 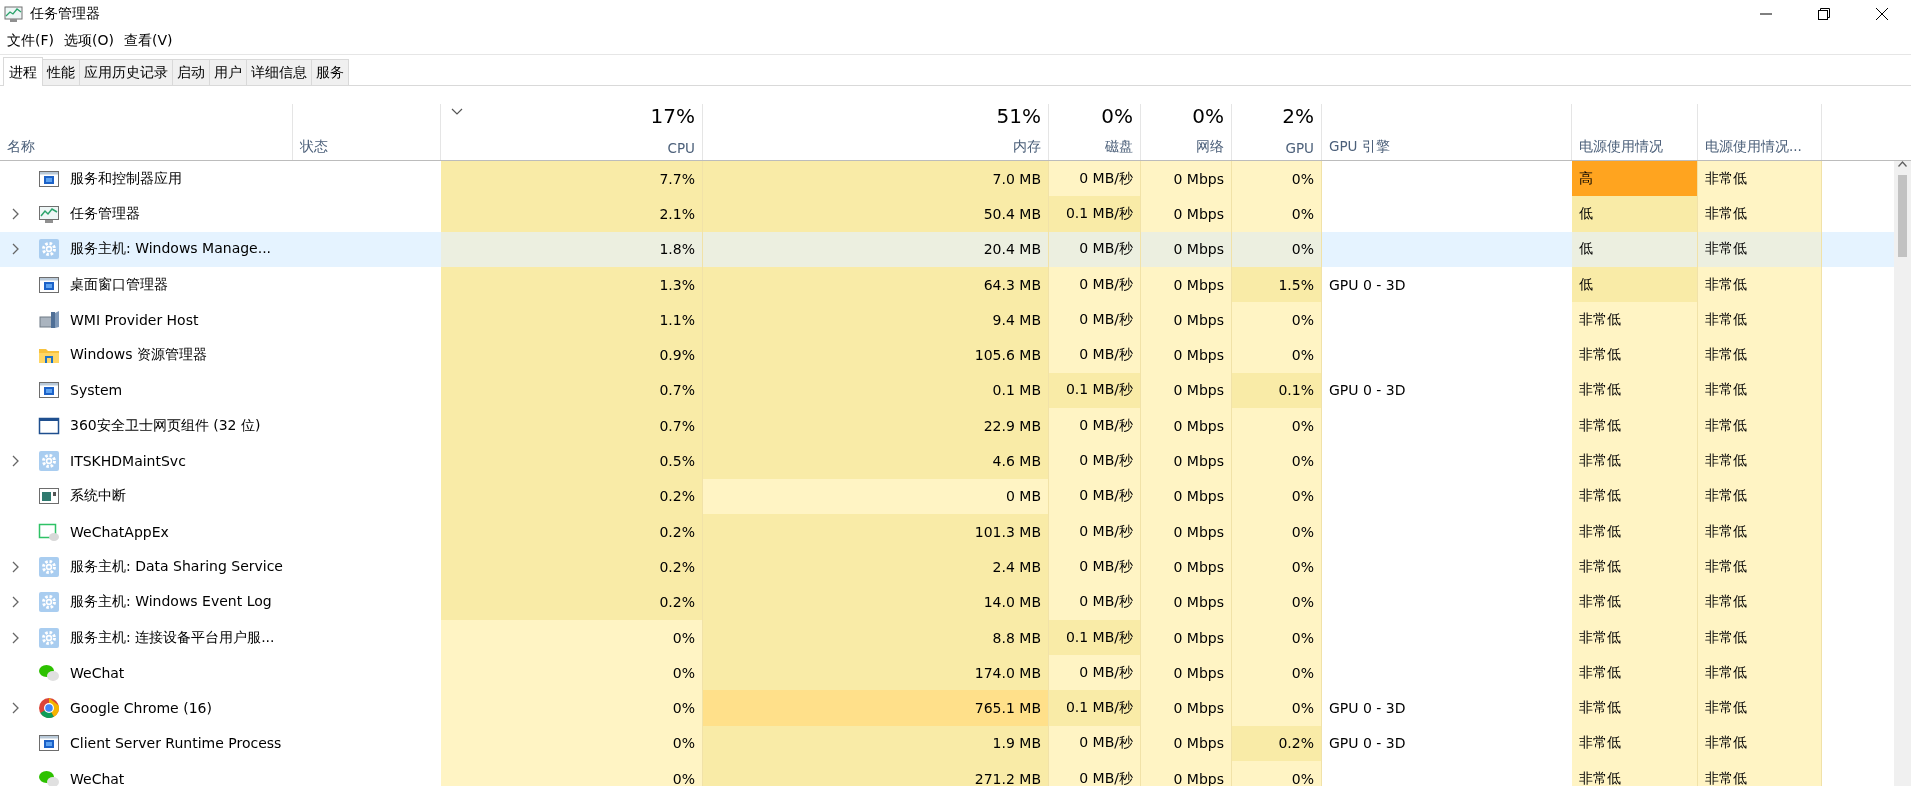 What do you see at coordinates (1882, 14) in the screenshot?
I see `close-icon` at bounding box center [1882, 14].